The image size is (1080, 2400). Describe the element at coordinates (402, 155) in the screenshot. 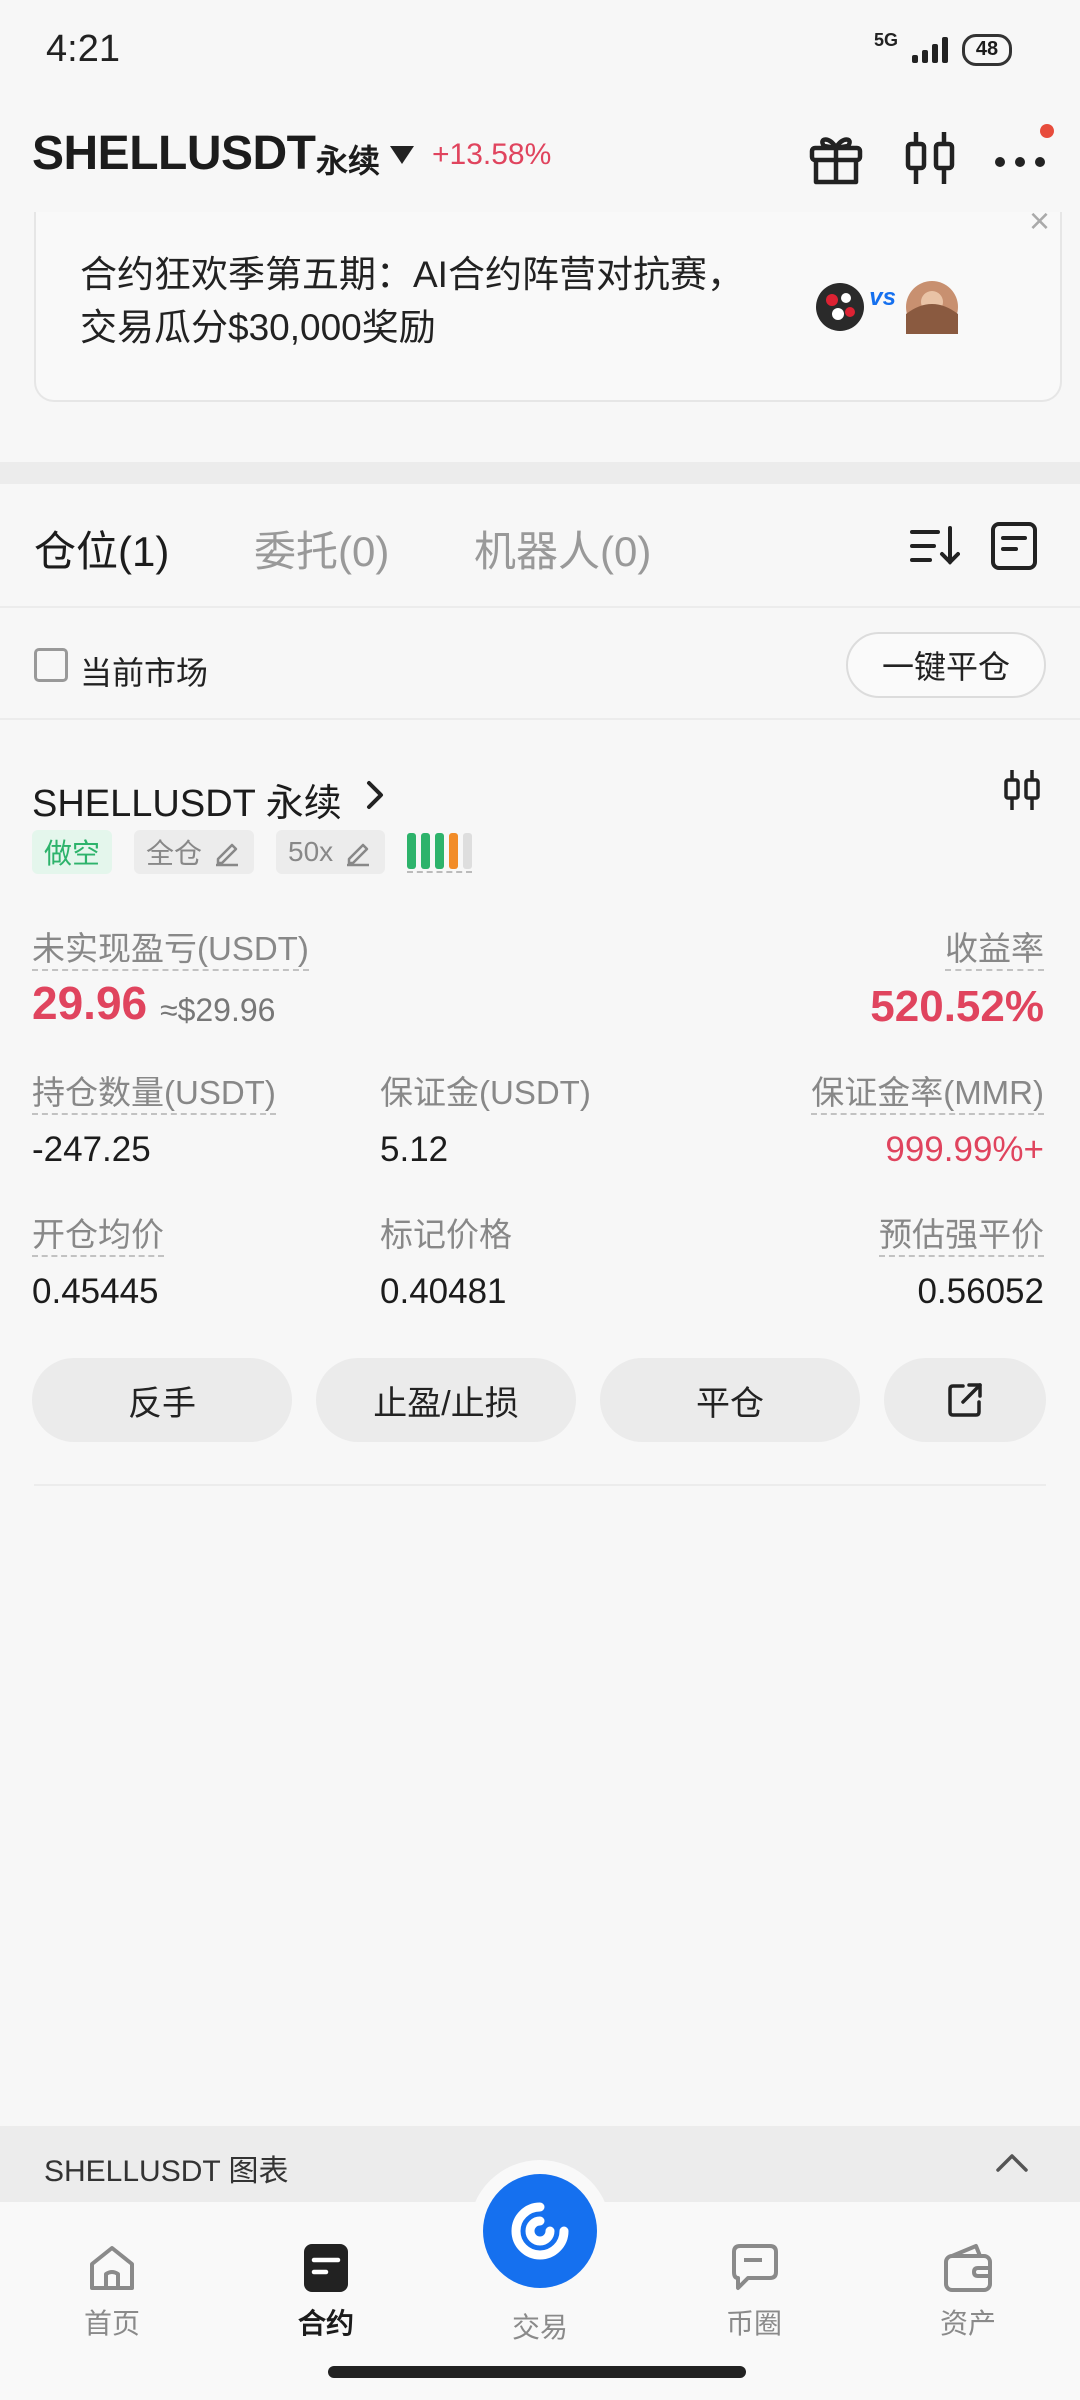

I see `caret-down-icon` at that location.